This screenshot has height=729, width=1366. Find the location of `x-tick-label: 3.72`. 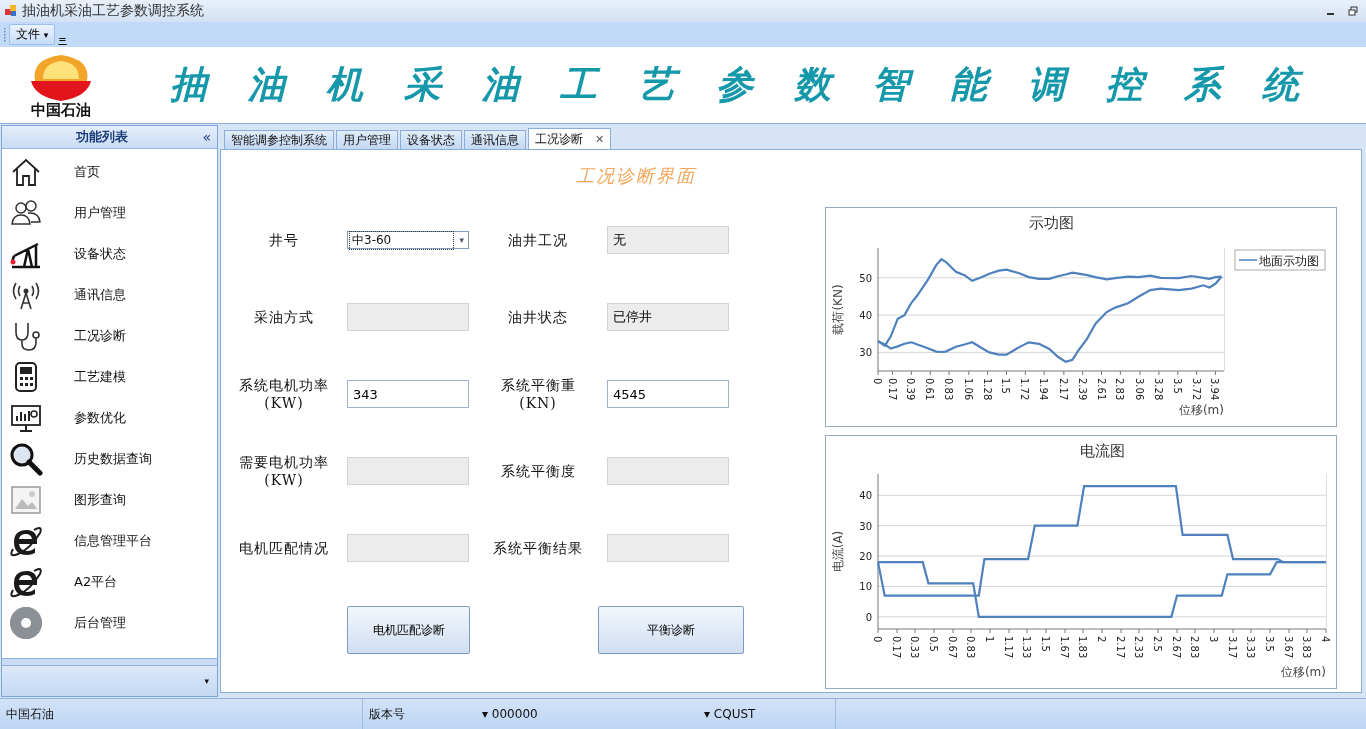

x-tick-label: 3.72 is located at coordinates (1196, 389).